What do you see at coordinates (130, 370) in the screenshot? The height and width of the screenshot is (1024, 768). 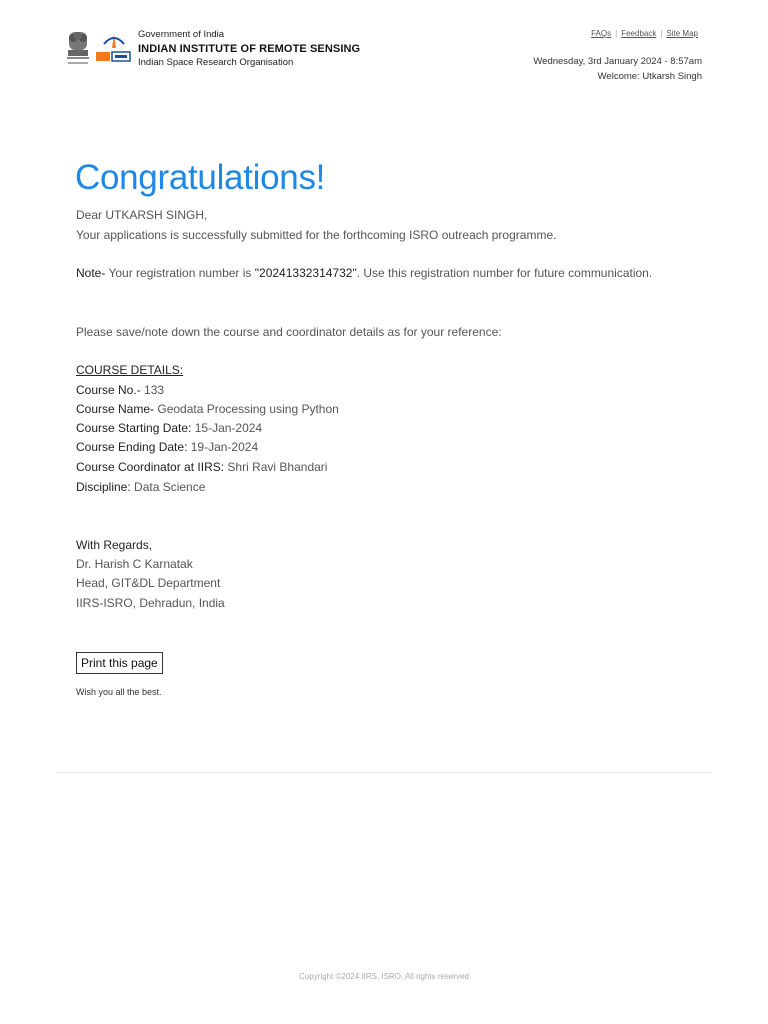 I see `course-details-heading: COURSE DETAILS:` at bounding box center [130, 370].